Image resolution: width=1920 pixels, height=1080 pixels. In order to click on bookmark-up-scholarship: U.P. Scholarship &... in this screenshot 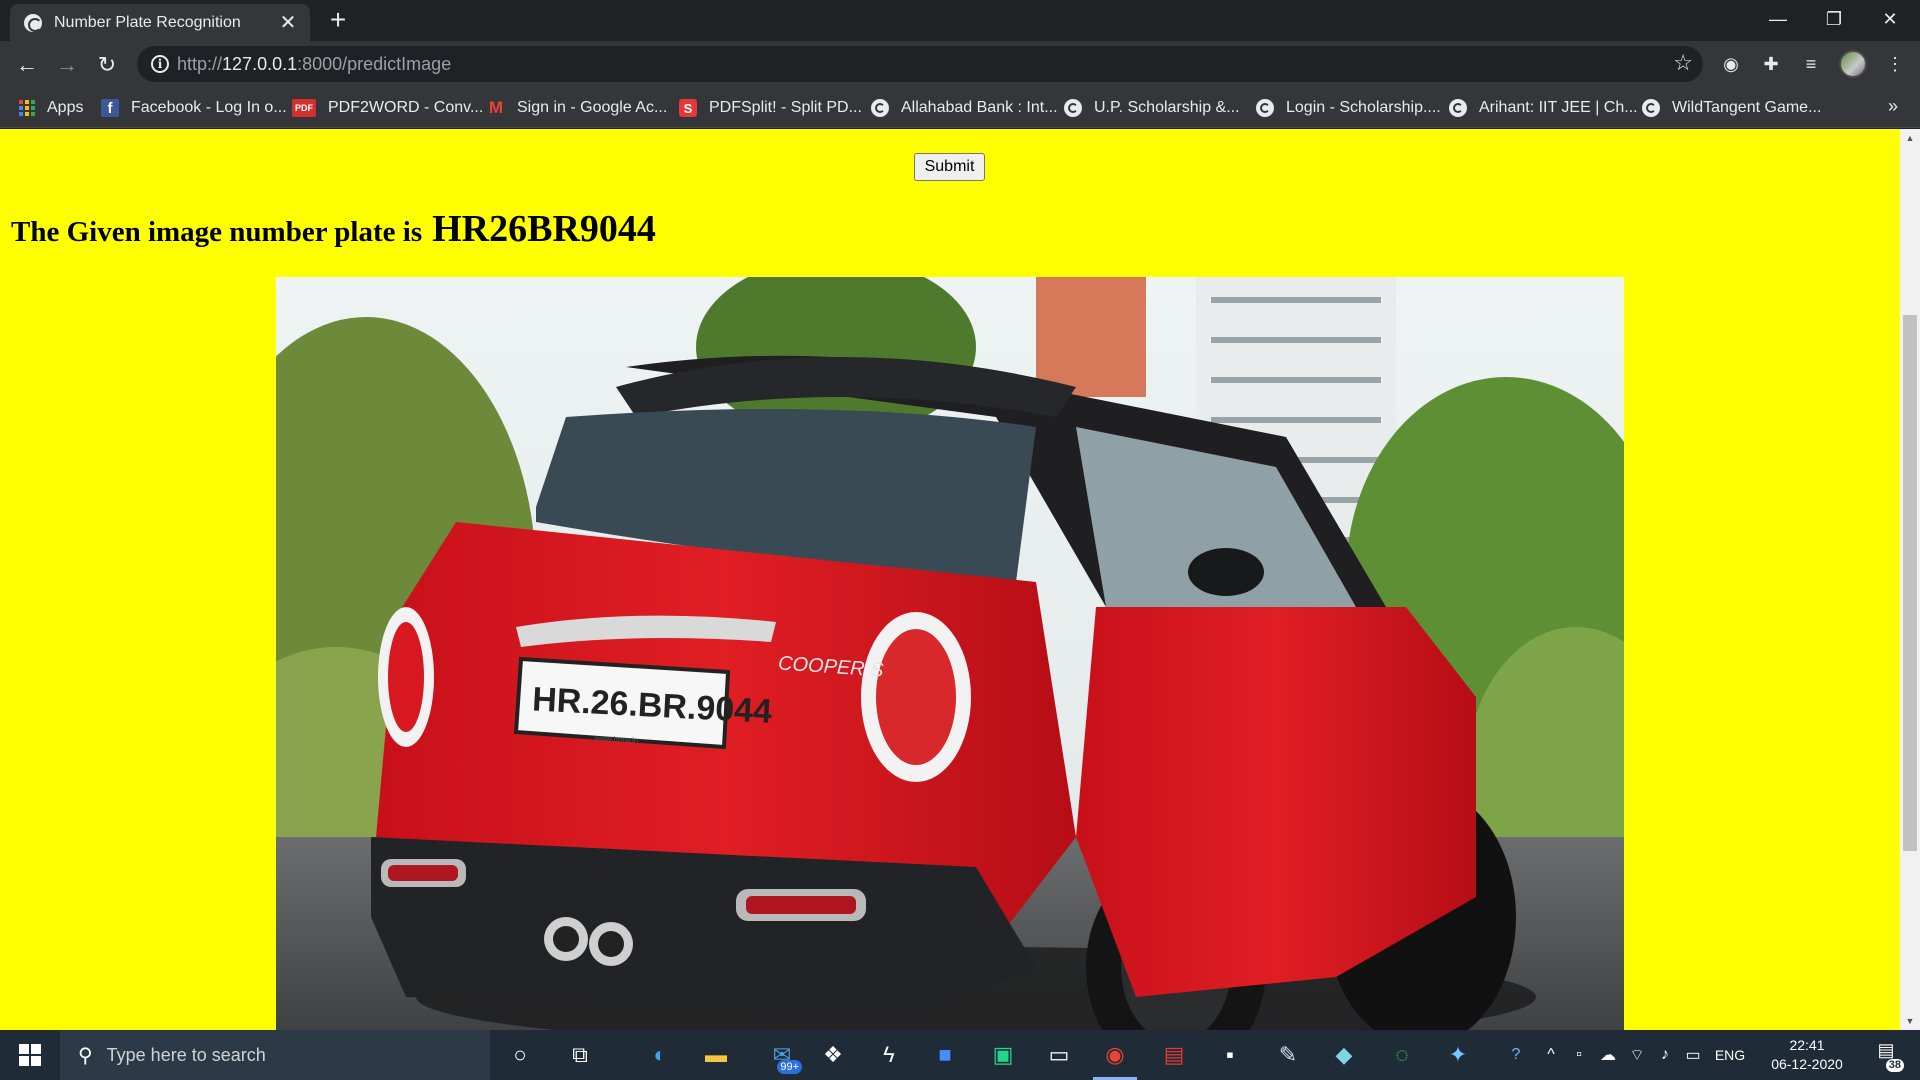, I will do `click(1152, 108)`.